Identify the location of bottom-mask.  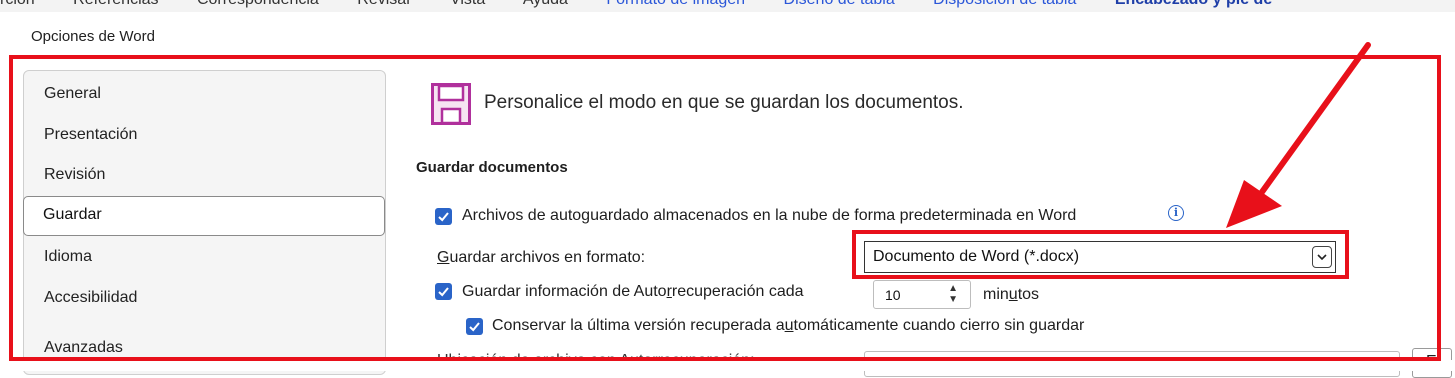
(732, 365).